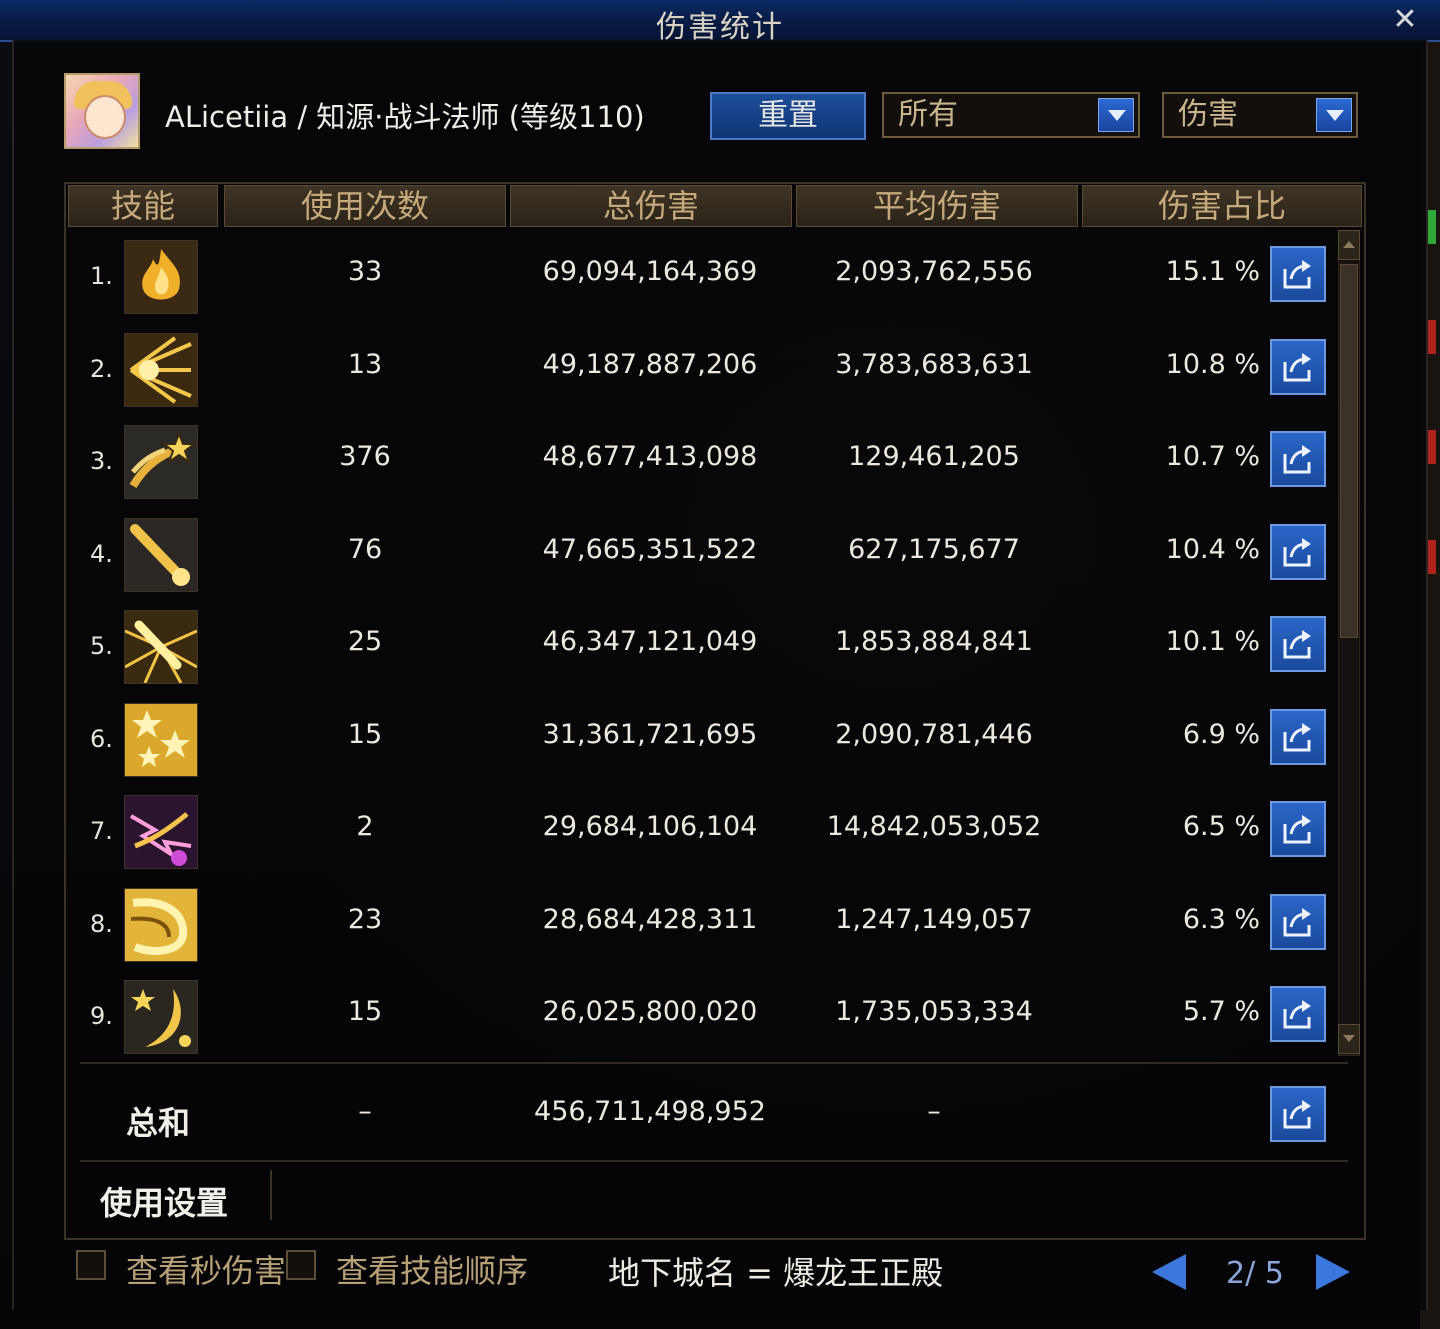  I want to click on scrollbar-thumb, so click(1349, 451).